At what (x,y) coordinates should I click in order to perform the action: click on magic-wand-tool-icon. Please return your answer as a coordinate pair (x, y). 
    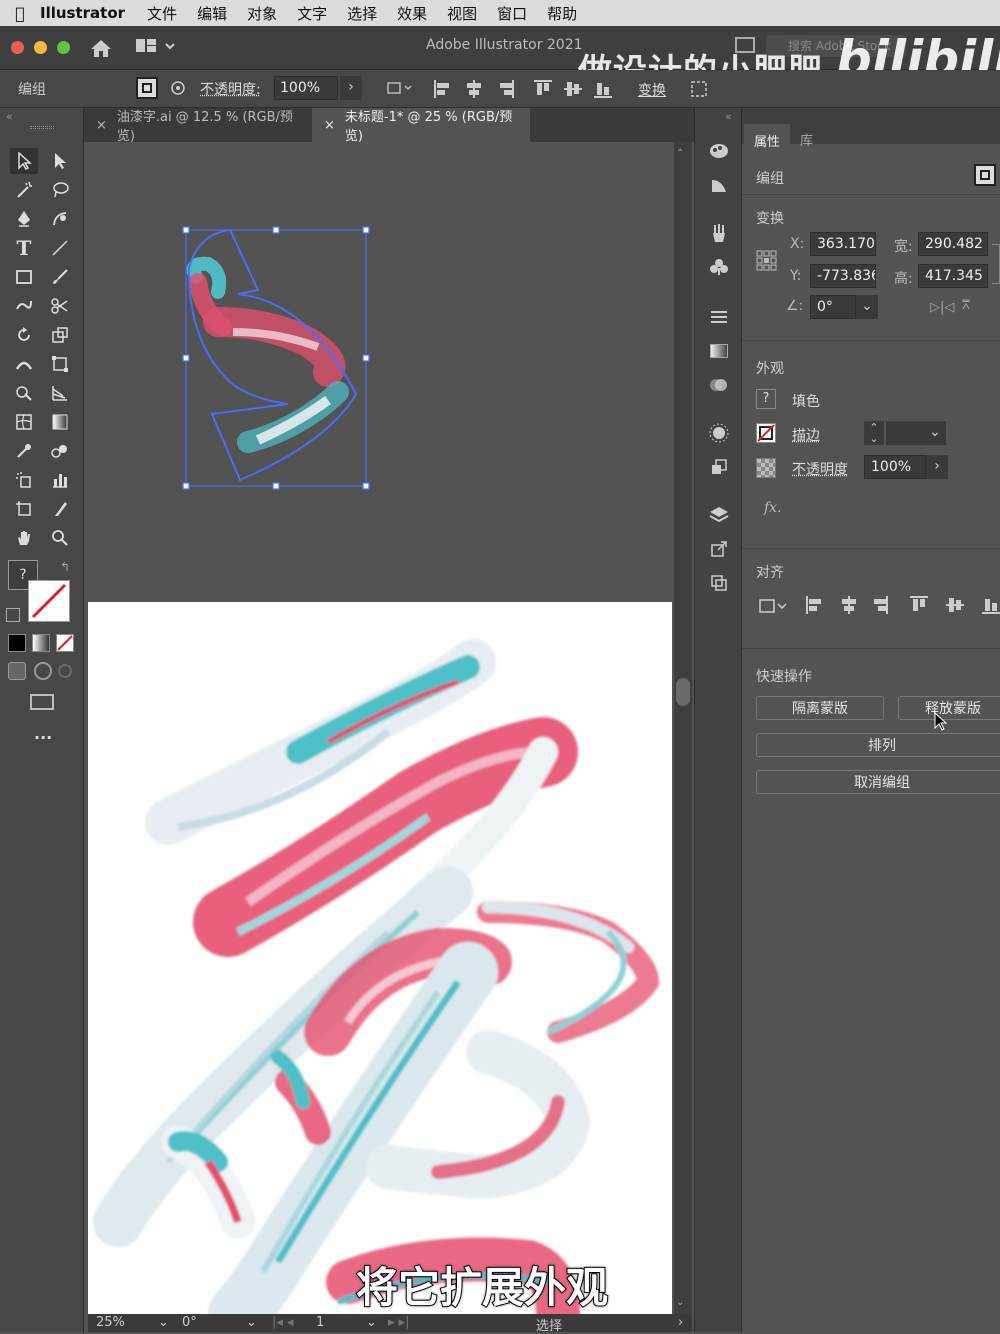
    Looking at the image, I should click on (24, 190).